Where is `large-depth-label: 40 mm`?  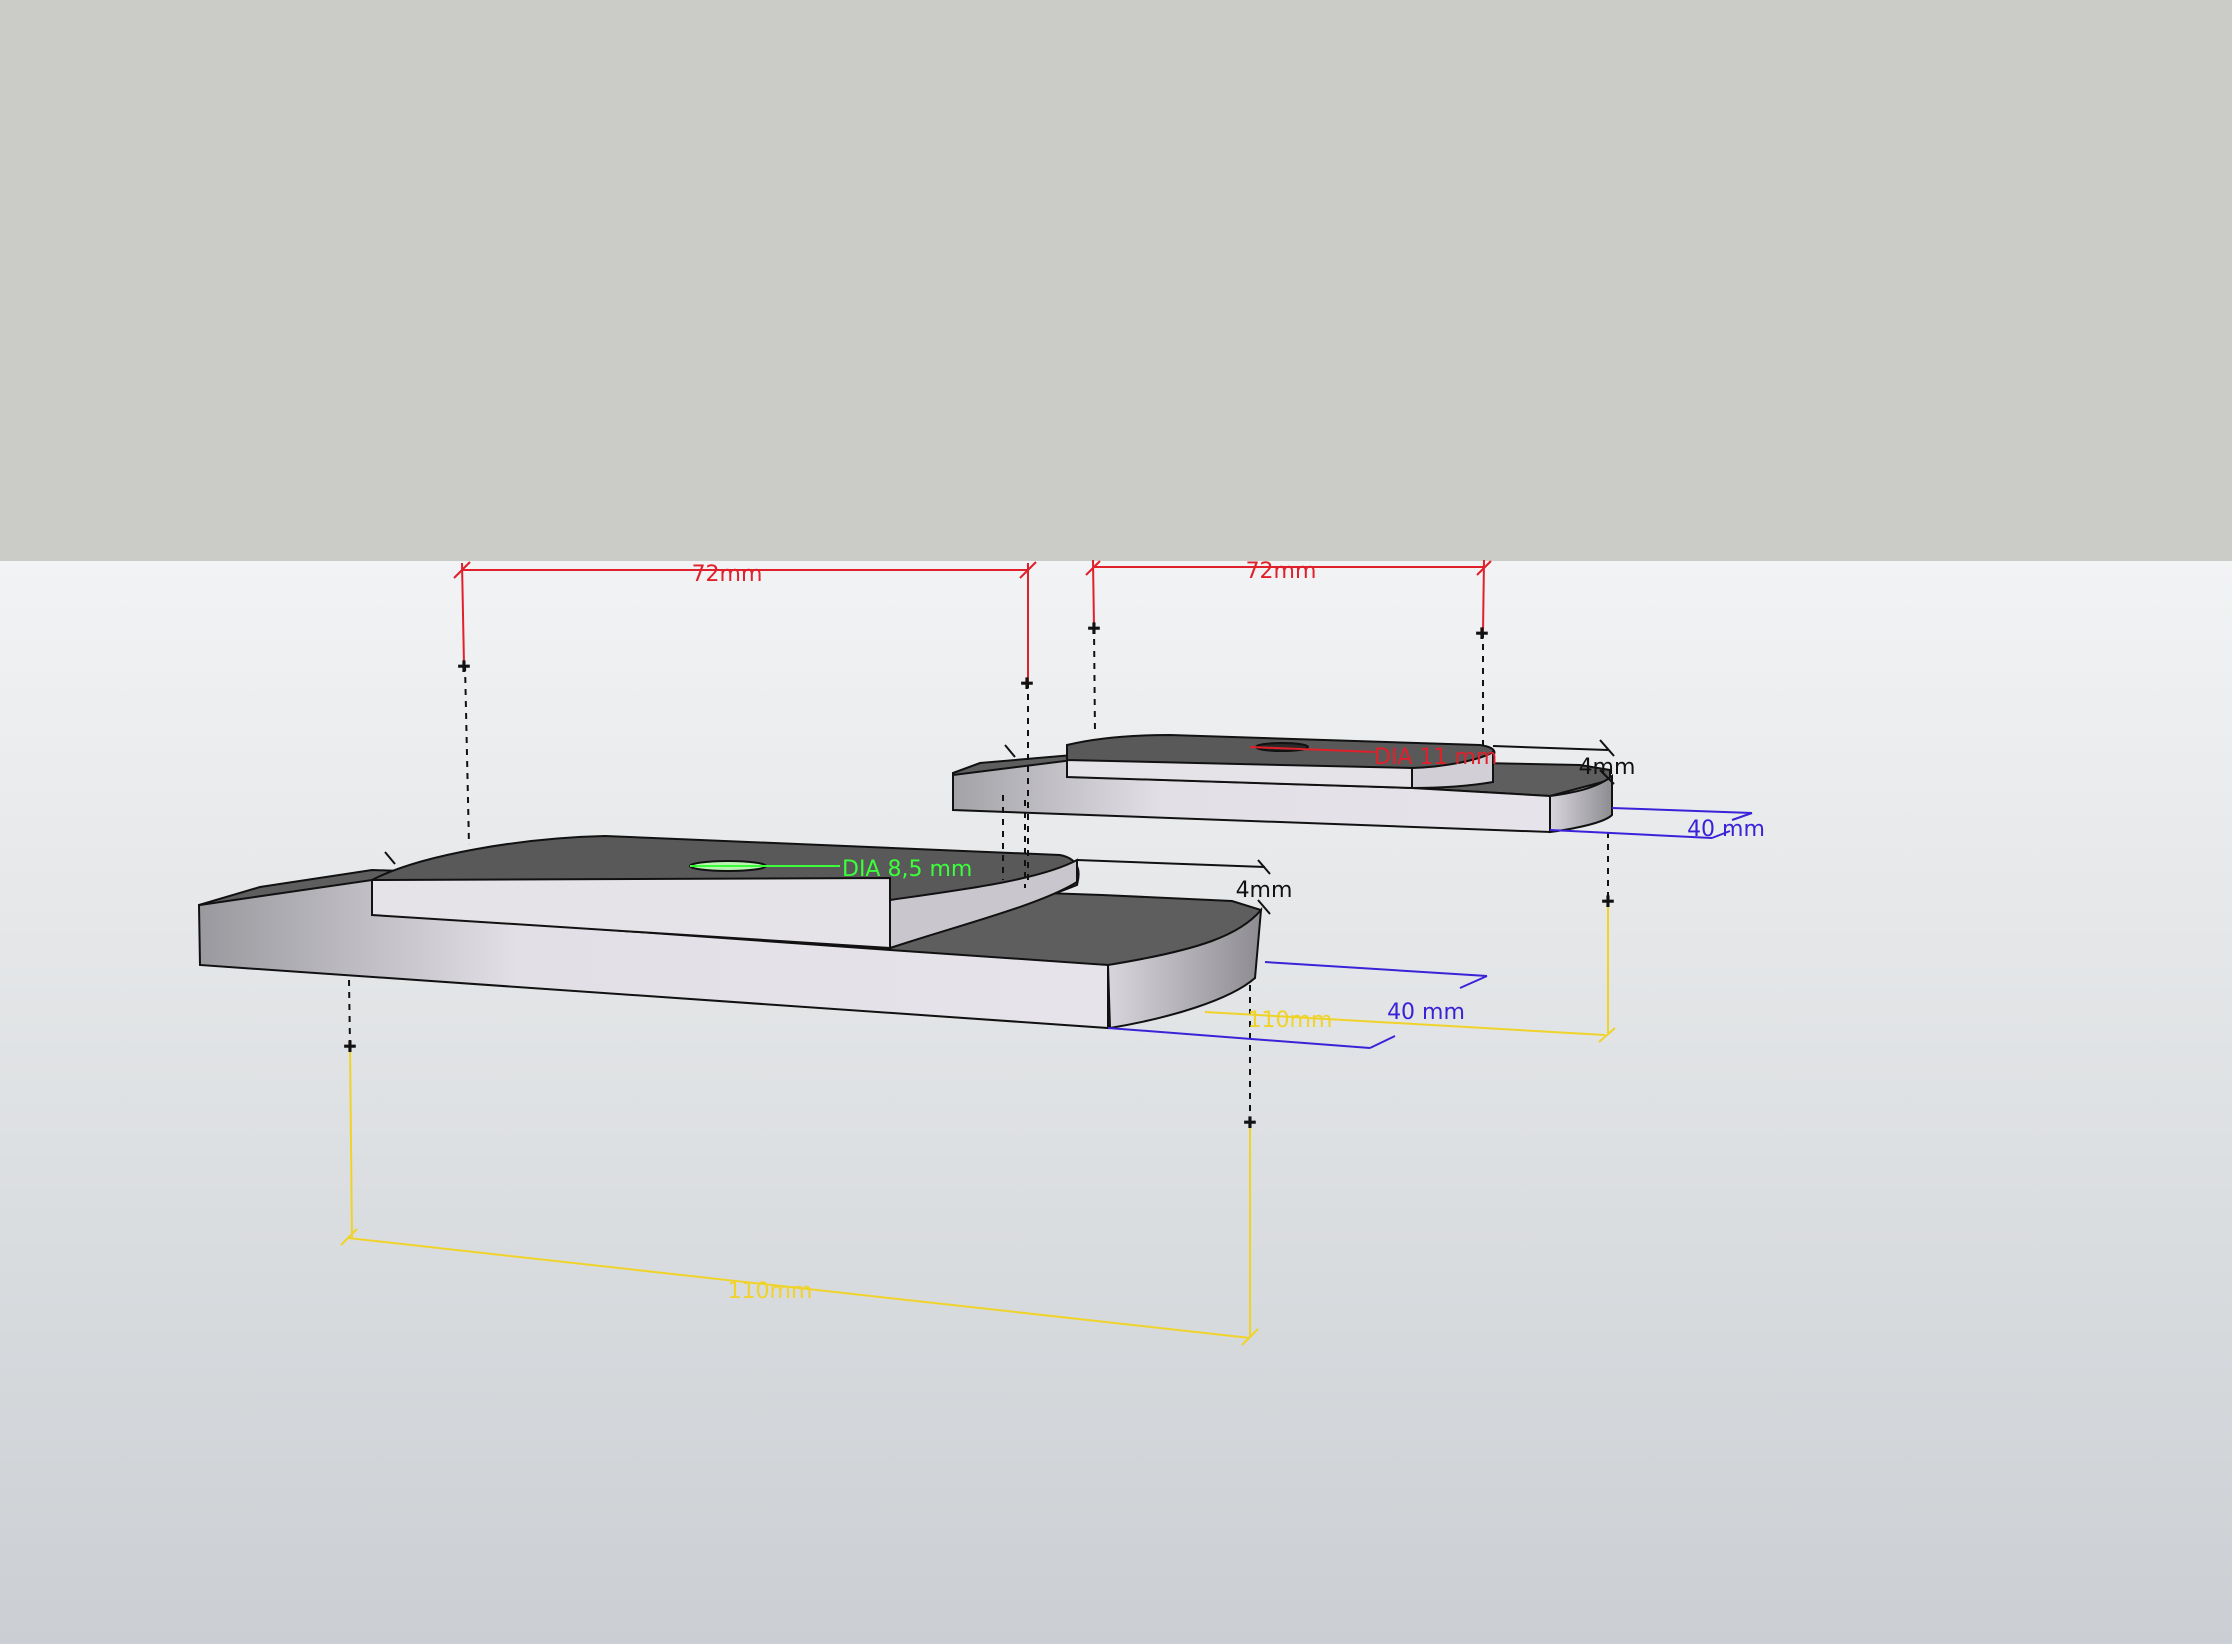
large-depth-label: 40 mm is located at coordinates (1426, 1012).